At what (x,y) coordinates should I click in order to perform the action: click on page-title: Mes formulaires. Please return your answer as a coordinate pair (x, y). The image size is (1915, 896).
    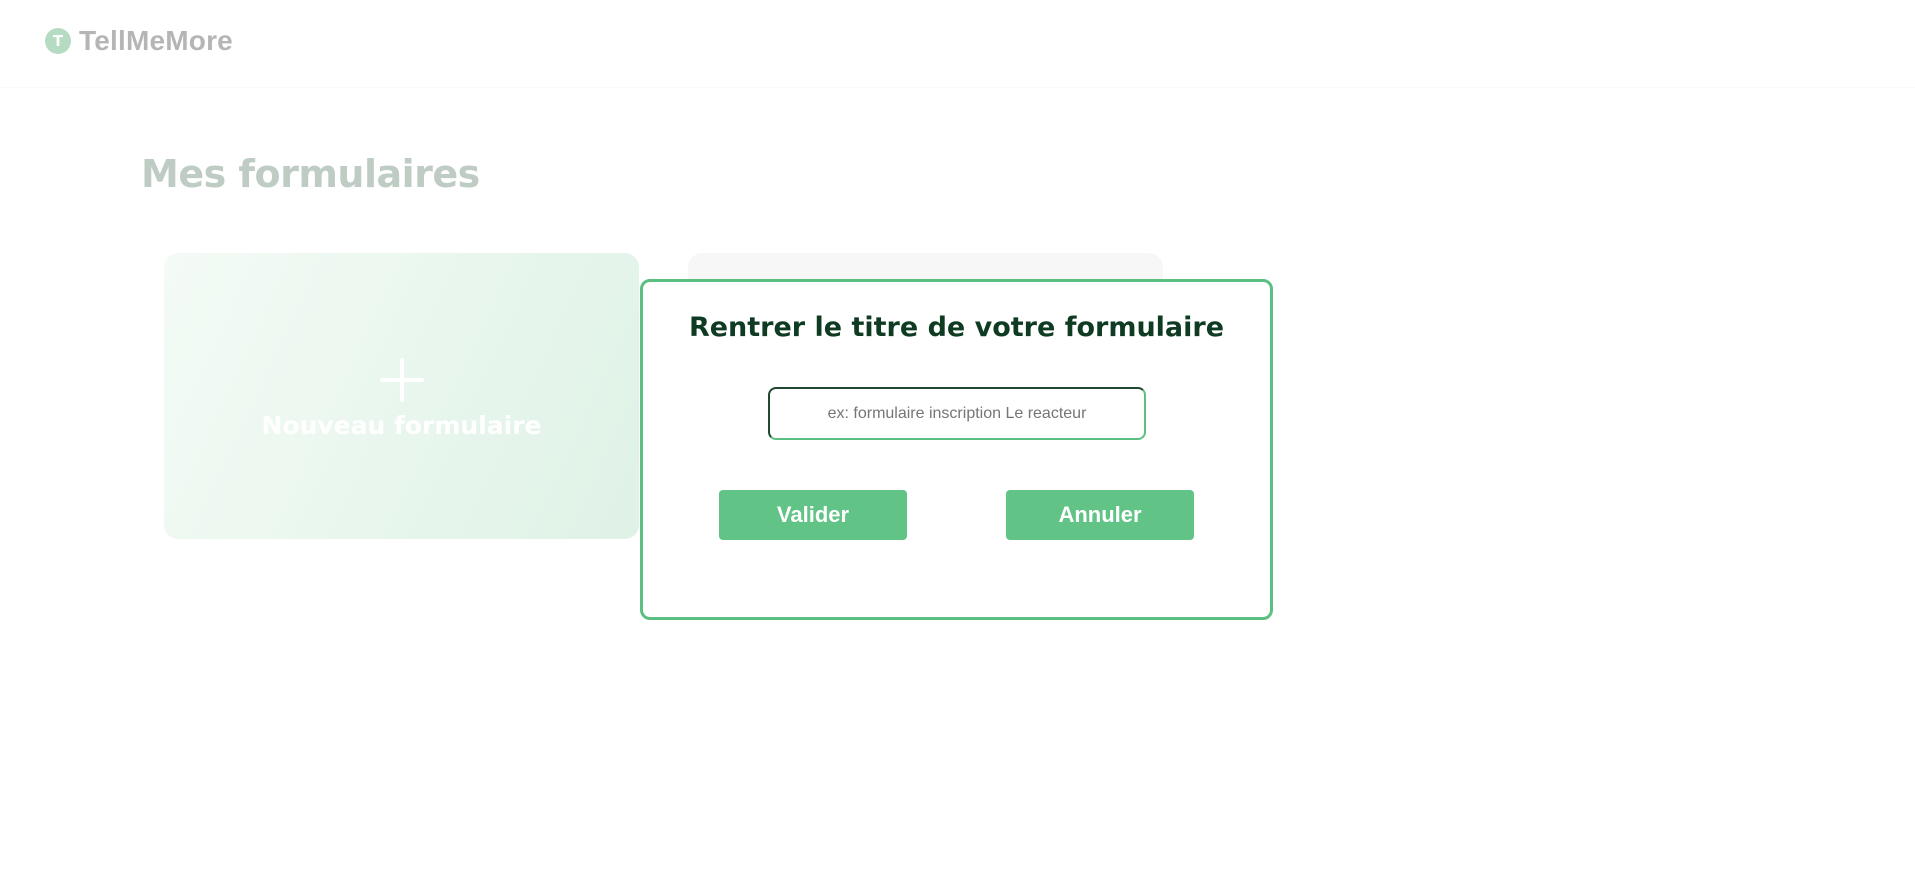
    Looking at the image, I should click on (310, 174).